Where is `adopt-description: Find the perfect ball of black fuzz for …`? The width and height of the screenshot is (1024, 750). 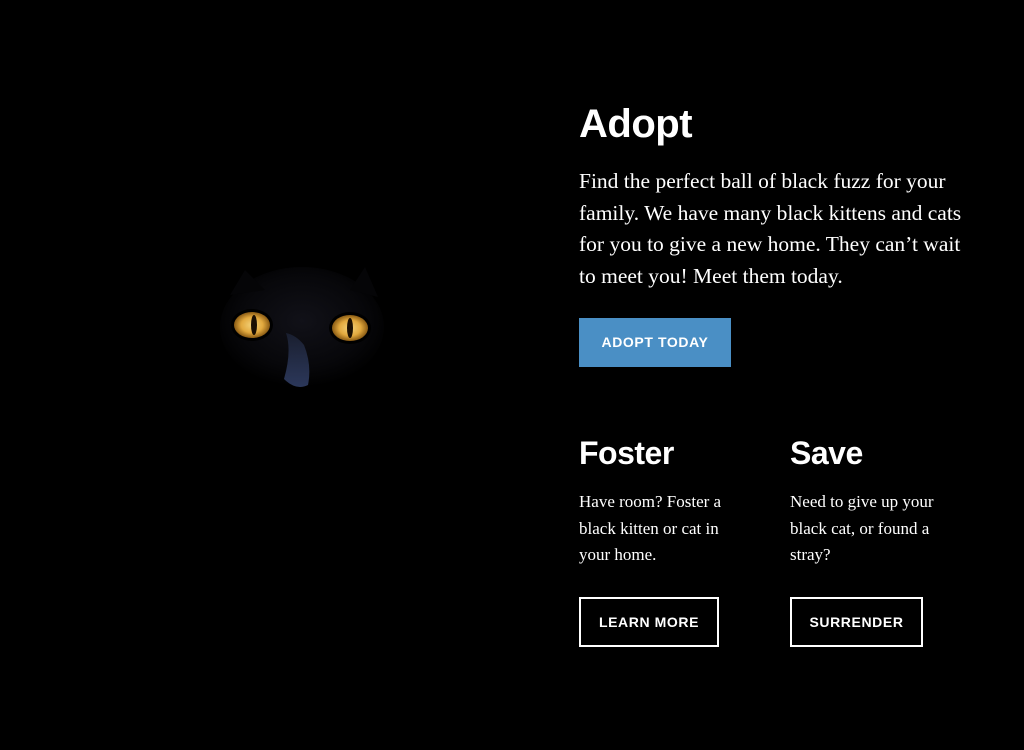 adopt-description: Find the perfect ball of black fuzz for … is located at coordinates (770, 228).